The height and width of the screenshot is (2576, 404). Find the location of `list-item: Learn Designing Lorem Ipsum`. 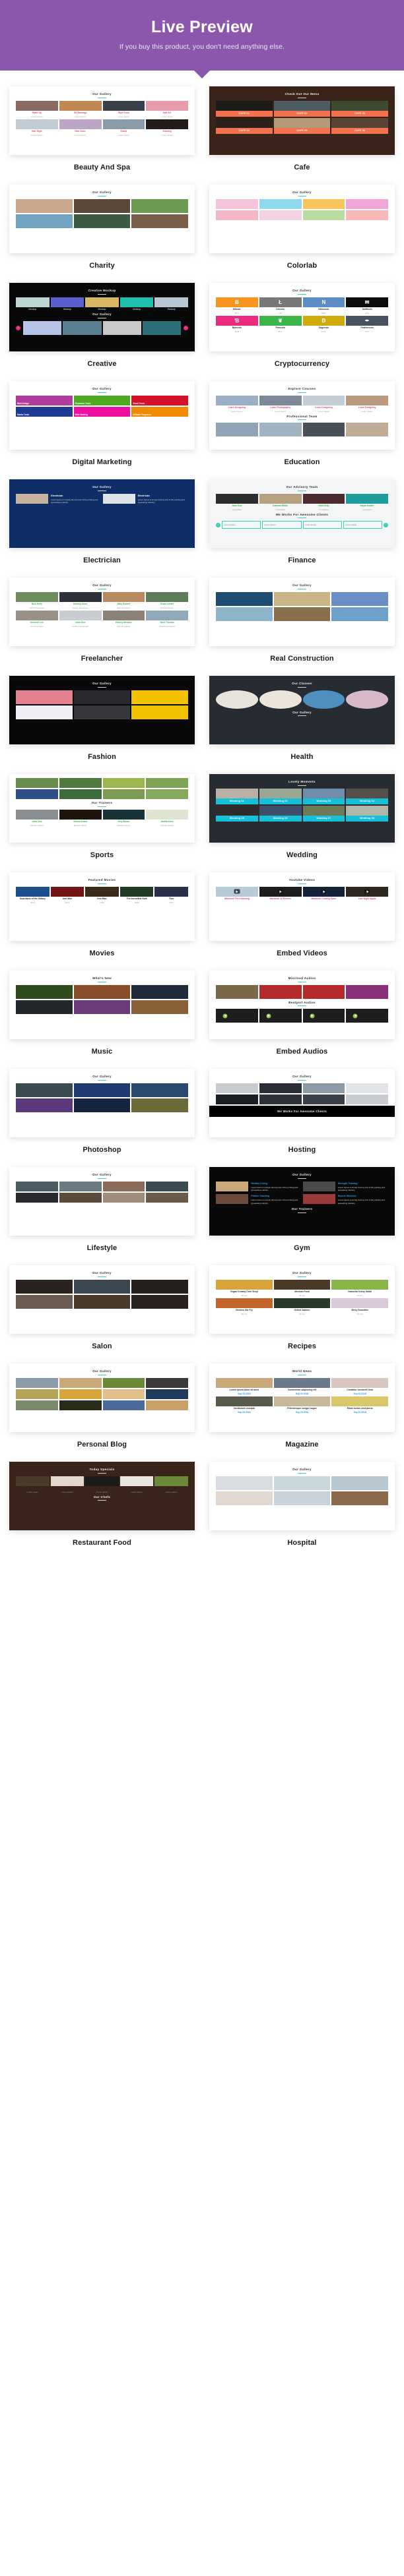

list-item: Learn Designing Lorem Ipsum is located at coordinates (237, 404).